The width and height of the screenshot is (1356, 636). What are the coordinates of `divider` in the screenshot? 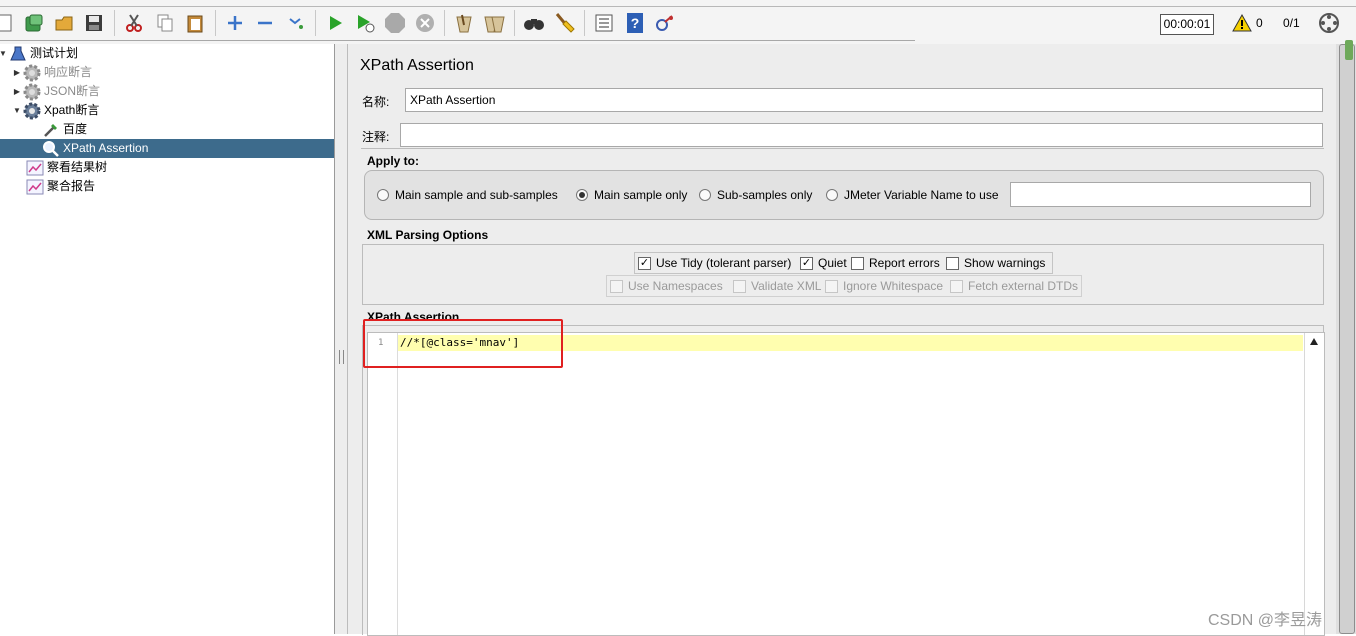 It's located at (842, 149).